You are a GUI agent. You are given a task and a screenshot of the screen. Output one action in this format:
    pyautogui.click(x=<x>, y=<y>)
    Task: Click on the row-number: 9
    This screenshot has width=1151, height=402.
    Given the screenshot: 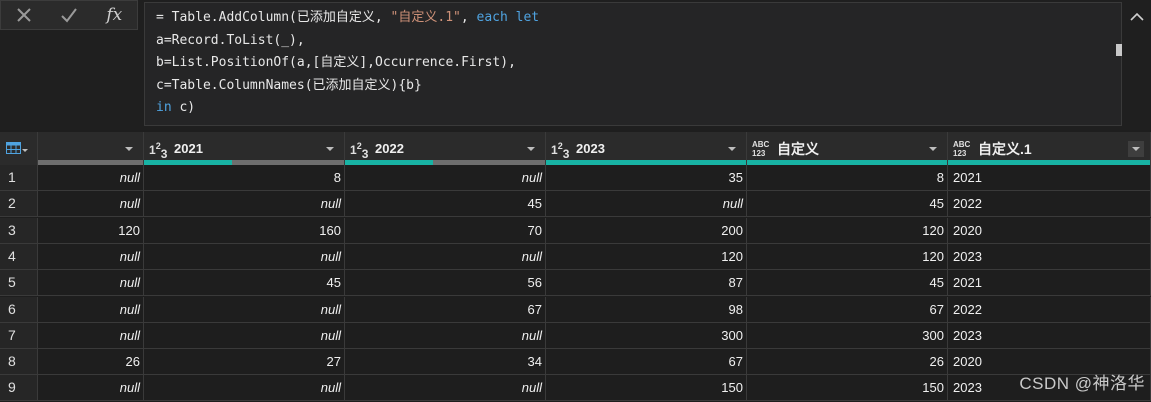 What is the action you would take?
    pyautogui.click(x=19, y=388)
    